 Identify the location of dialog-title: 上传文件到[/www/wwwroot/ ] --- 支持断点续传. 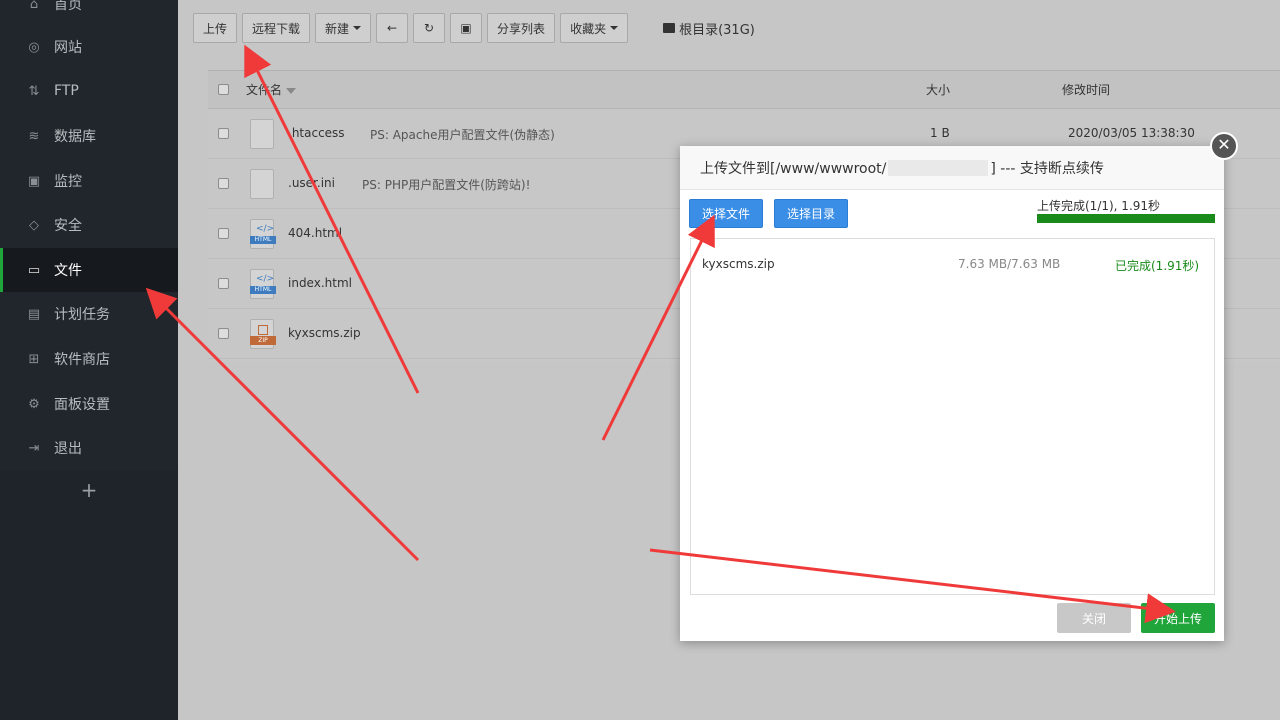
(952, 168).